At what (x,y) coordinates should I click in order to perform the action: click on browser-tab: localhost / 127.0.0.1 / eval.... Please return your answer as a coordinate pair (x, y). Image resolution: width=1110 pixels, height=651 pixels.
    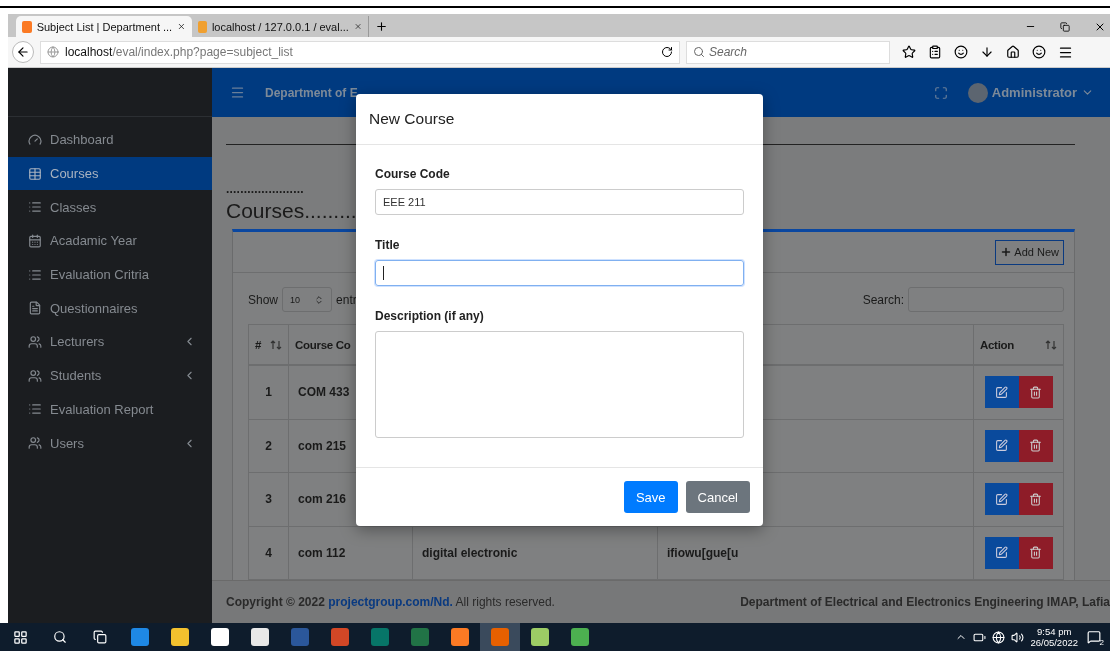
    Looking at the image, I should click on (280, 26).